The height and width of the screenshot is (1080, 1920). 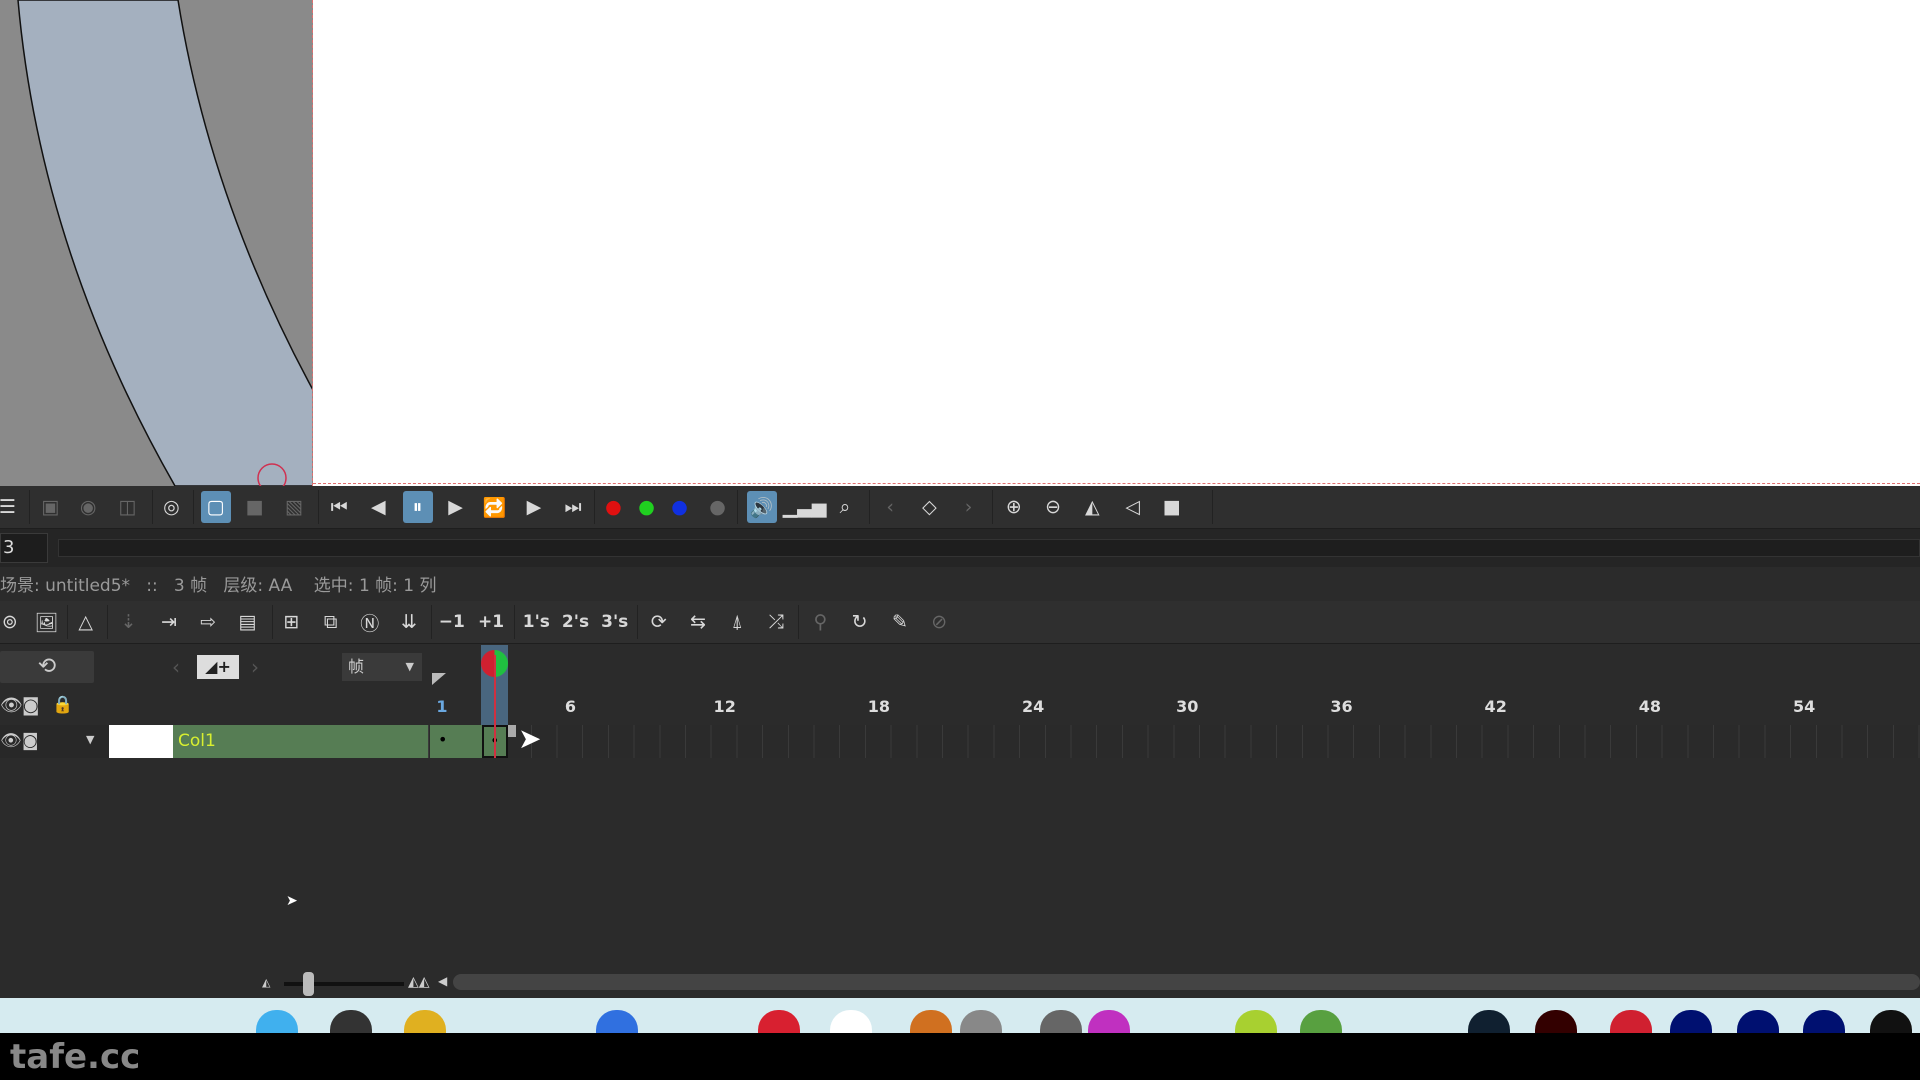 I want to click on frame-slider, so click(x=989, y=548).